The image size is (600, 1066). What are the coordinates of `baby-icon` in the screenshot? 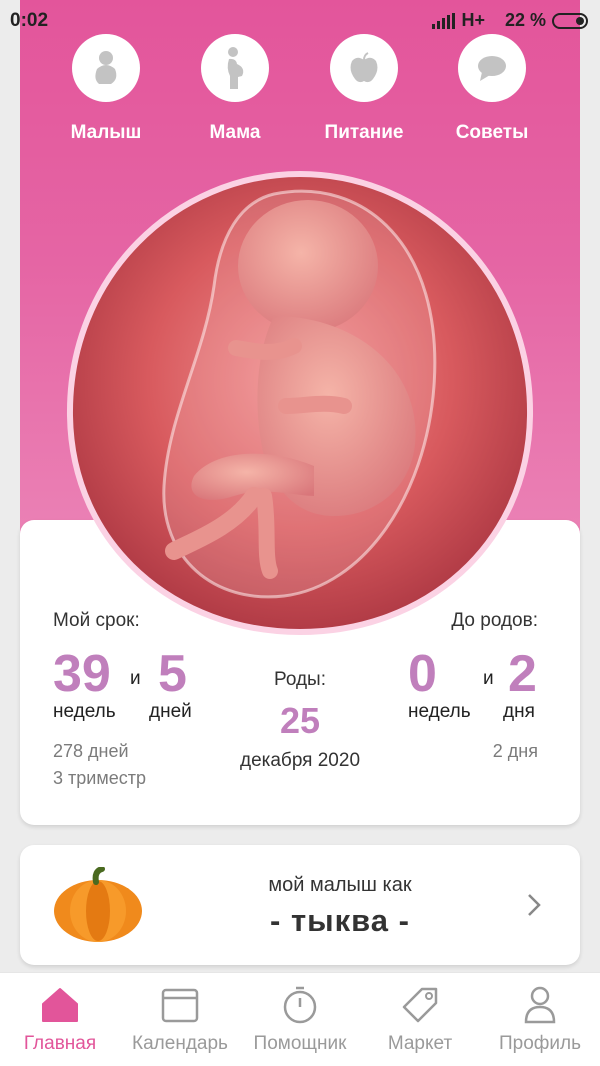 It's located at (106, 68).